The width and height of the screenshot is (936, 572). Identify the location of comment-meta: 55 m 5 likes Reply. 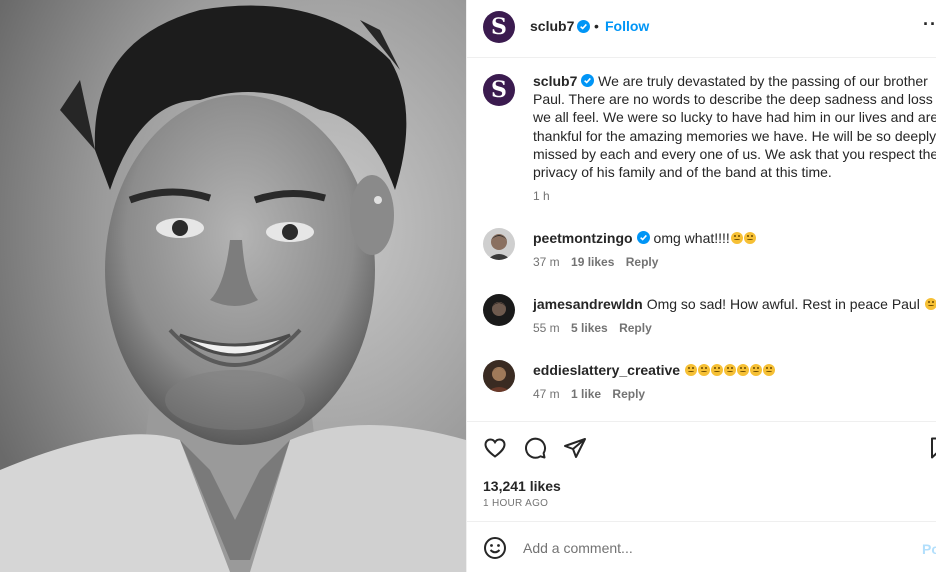
(596, 328).